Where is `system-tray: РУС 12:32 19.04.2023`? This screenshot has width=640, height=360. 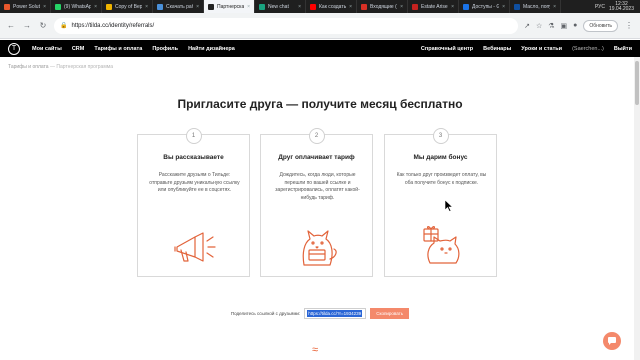 system-tray: РУС 12:32 19.04.2023 is located at coordinates (614, 6).